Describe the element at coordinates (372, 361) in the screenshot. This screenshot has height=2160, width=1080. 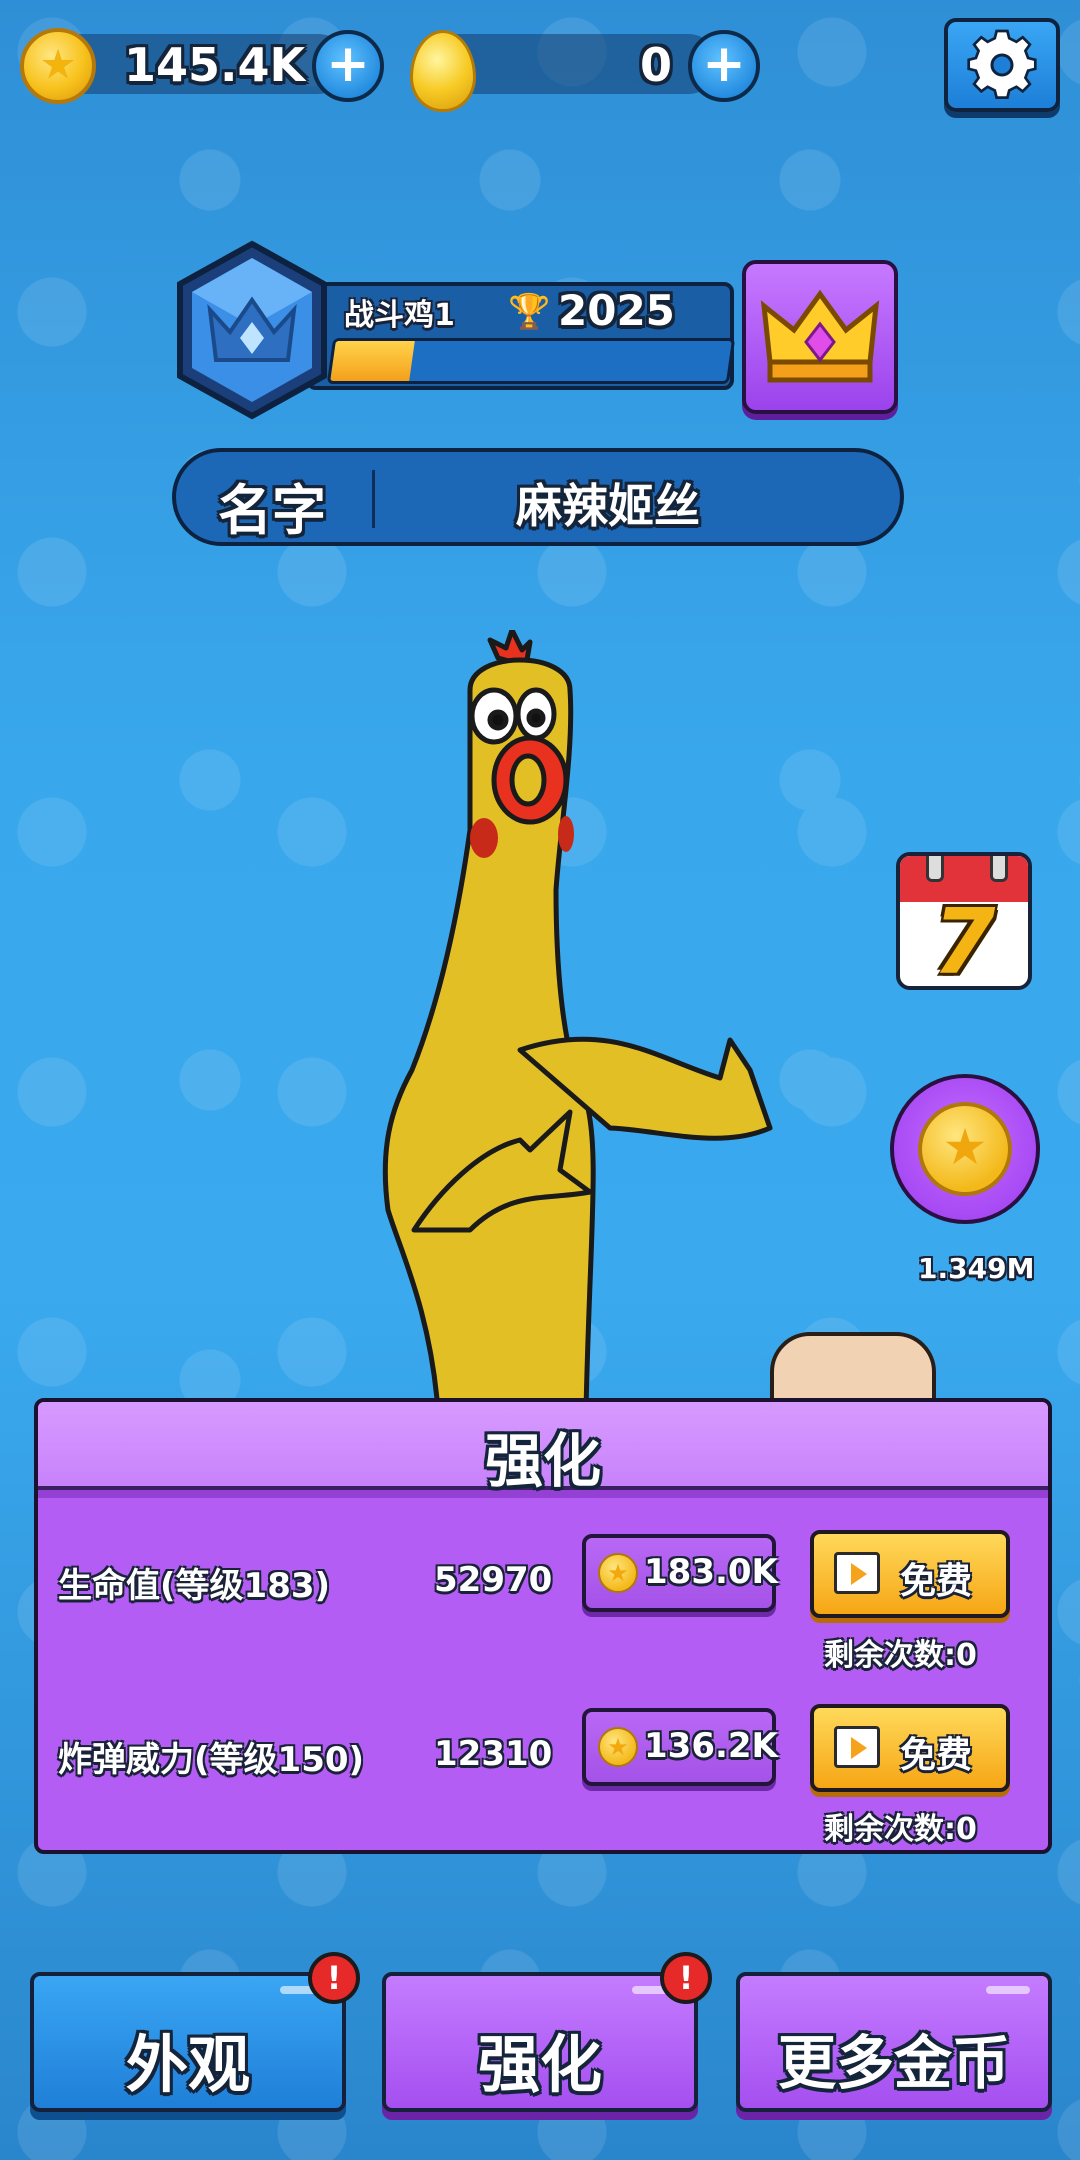
I see `xp-progress-fill` at that location.